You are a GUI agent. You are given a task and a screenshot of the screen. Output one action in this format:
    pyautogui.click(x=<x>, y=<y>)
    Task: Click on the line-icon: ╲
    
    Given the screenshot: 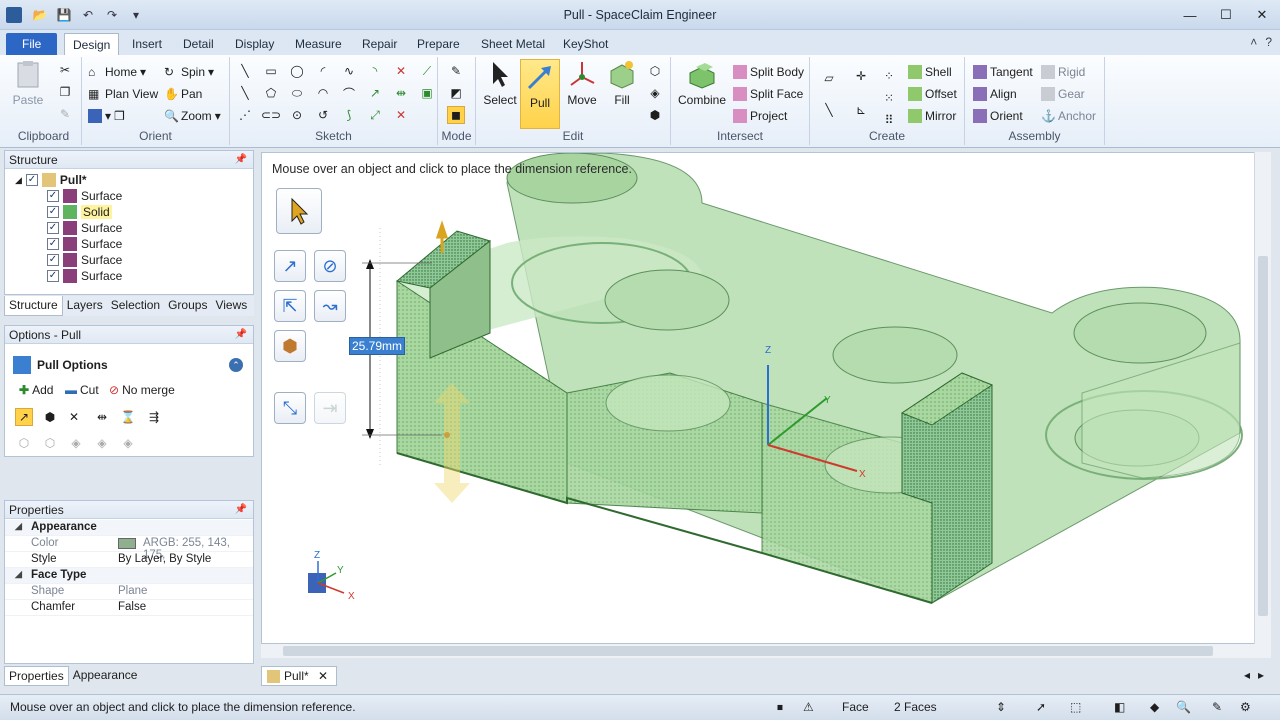 What is the action you would take?
    pyautogui.click(x=245, y=71)
    